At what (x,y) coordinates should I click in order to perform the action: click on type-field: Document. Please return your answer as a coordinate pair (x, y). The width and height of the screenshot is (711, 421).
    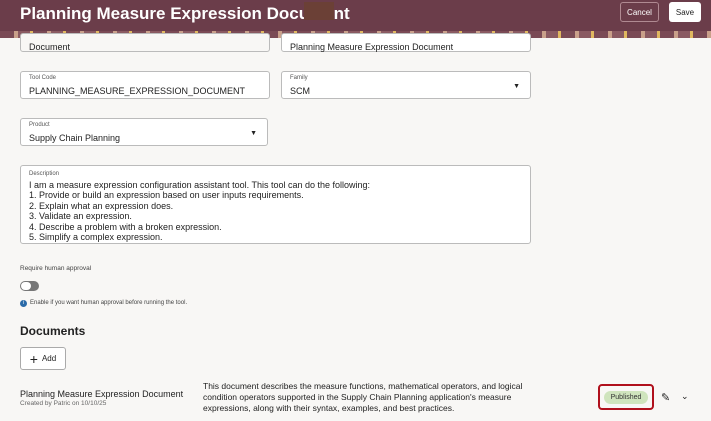
    Looking at the image, I should click on (145, 42).